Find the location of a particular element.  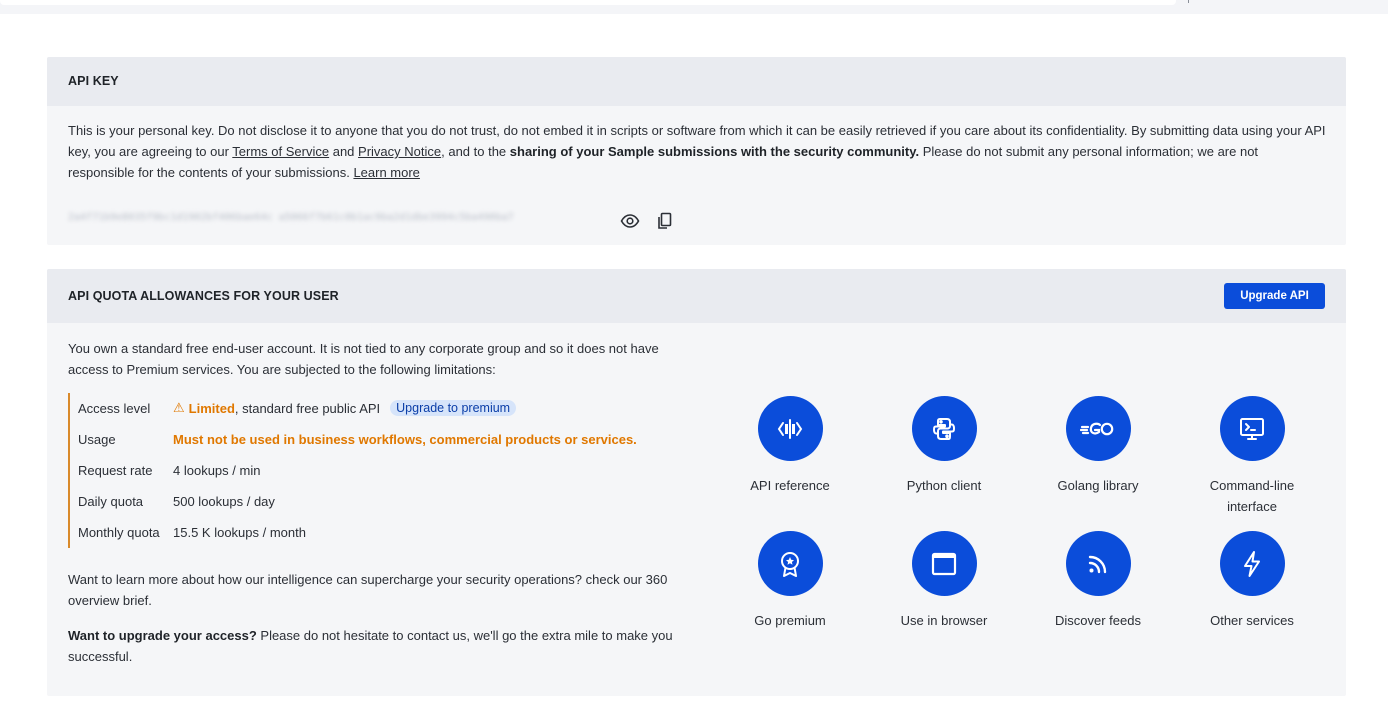

copy-icon is located at coordinates (665, 221).